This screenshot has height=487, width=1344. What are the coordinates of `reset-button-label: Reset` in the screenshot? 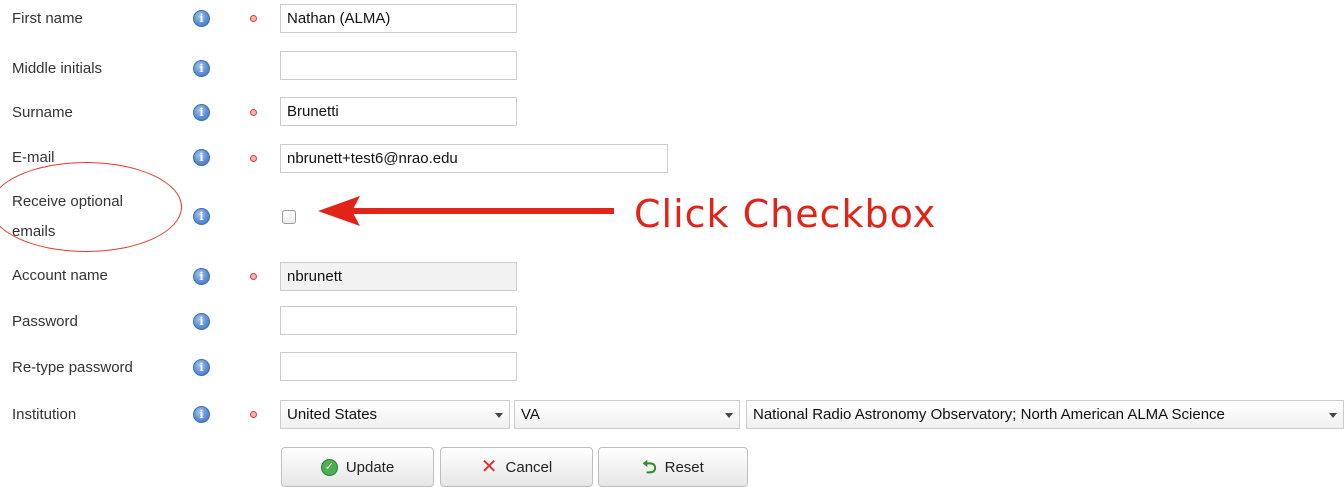 It's located at (684, 467).